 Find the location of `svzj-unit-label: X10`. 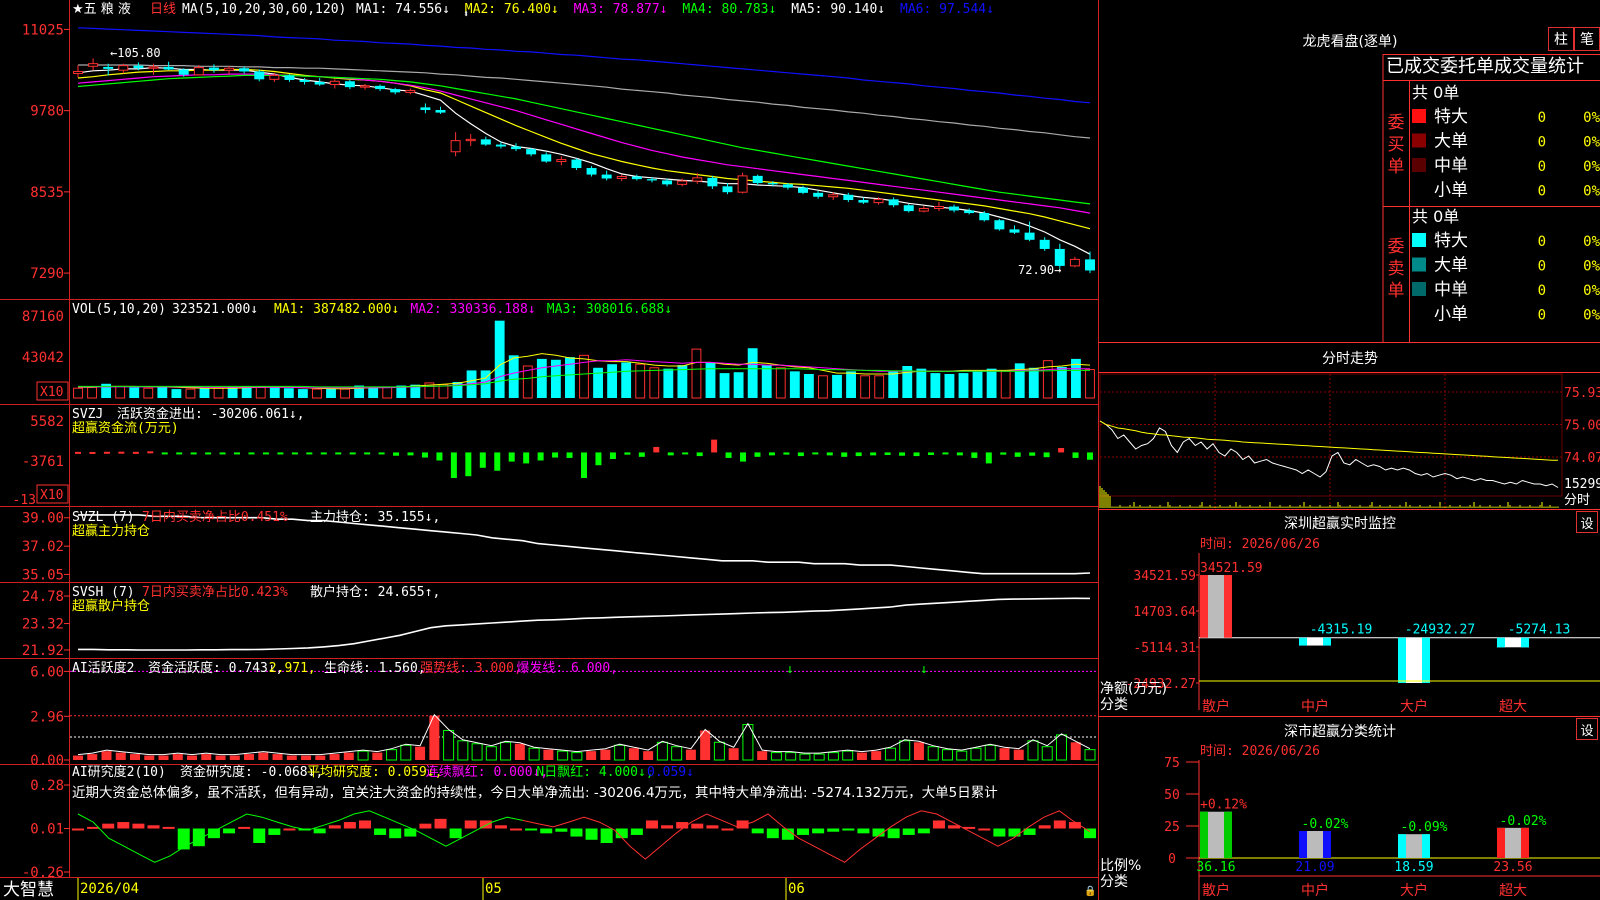

svzj-unit-label: X10 is located at coordinates (51, 495).